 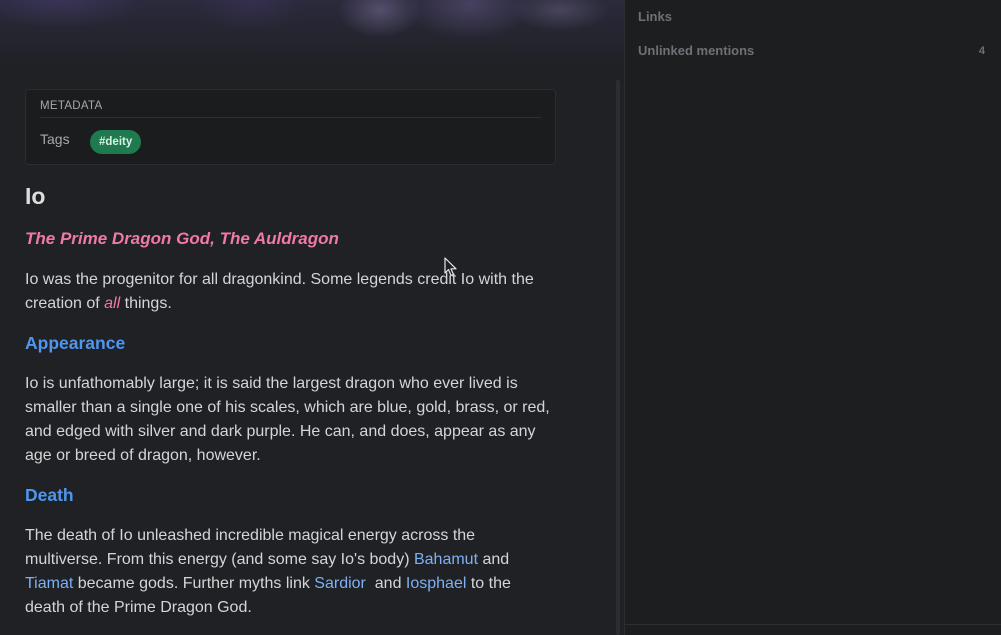 I want to click on mouse-cursor-icon, so click(x=450, y=267).